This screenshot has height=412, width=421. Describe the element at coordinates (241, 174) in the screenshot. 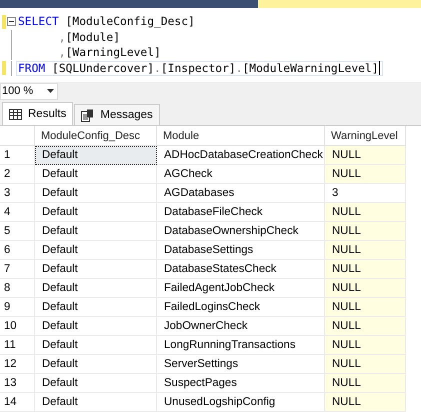

I see `table-cell: AGCheck` at that location.